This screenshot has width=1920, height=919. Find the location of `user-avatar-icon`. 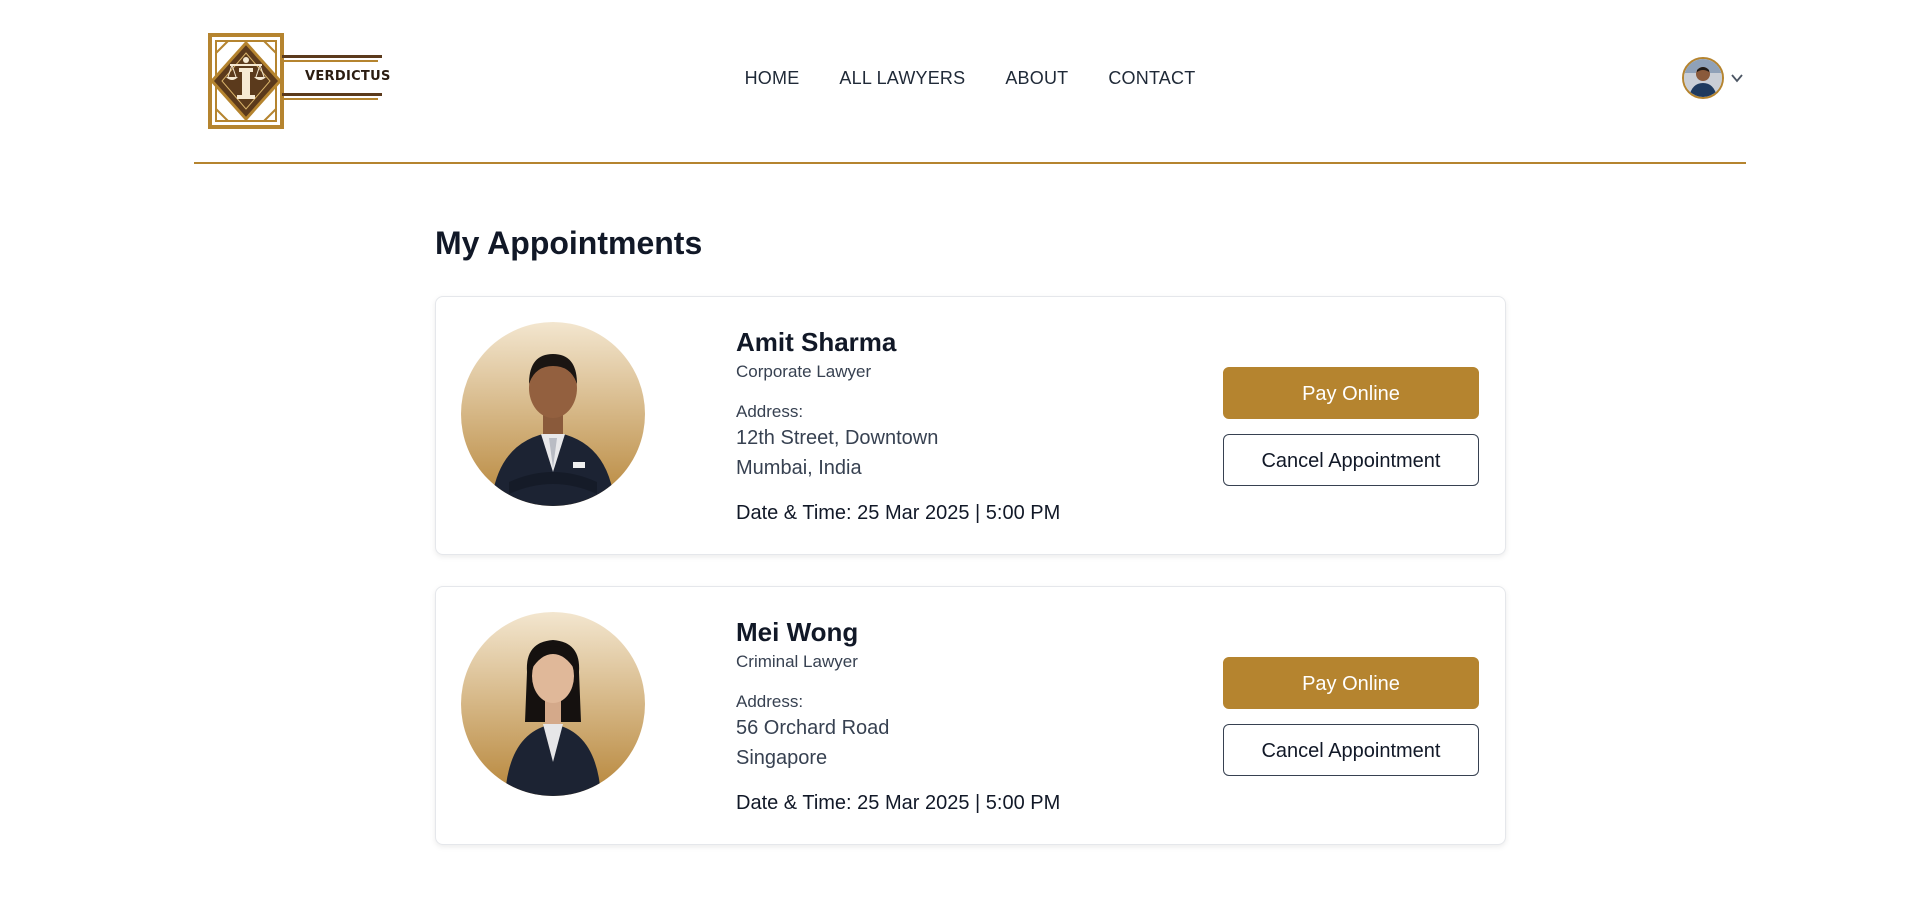

user-avatar-icon is located at coordinates (1703, 78).